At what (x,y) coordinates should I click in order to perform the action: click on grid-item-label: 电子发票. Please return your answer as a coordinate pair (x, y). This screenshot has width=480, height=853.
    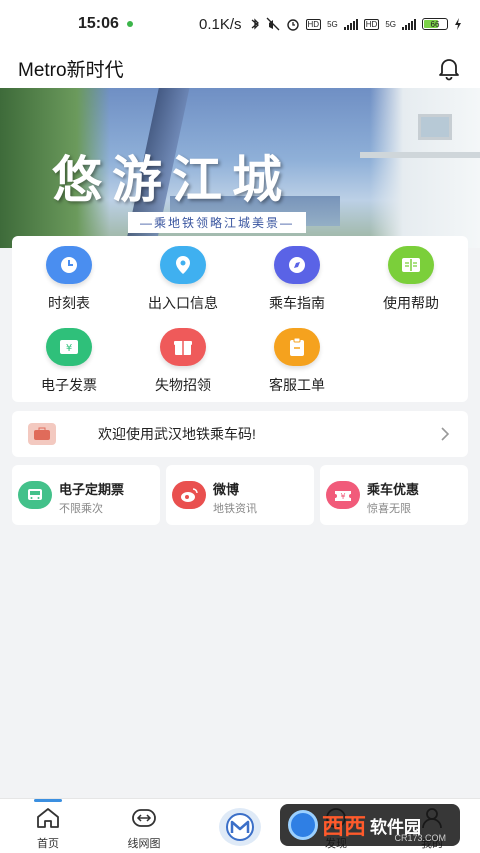
    Looking at the image, I should click on (69, 385).